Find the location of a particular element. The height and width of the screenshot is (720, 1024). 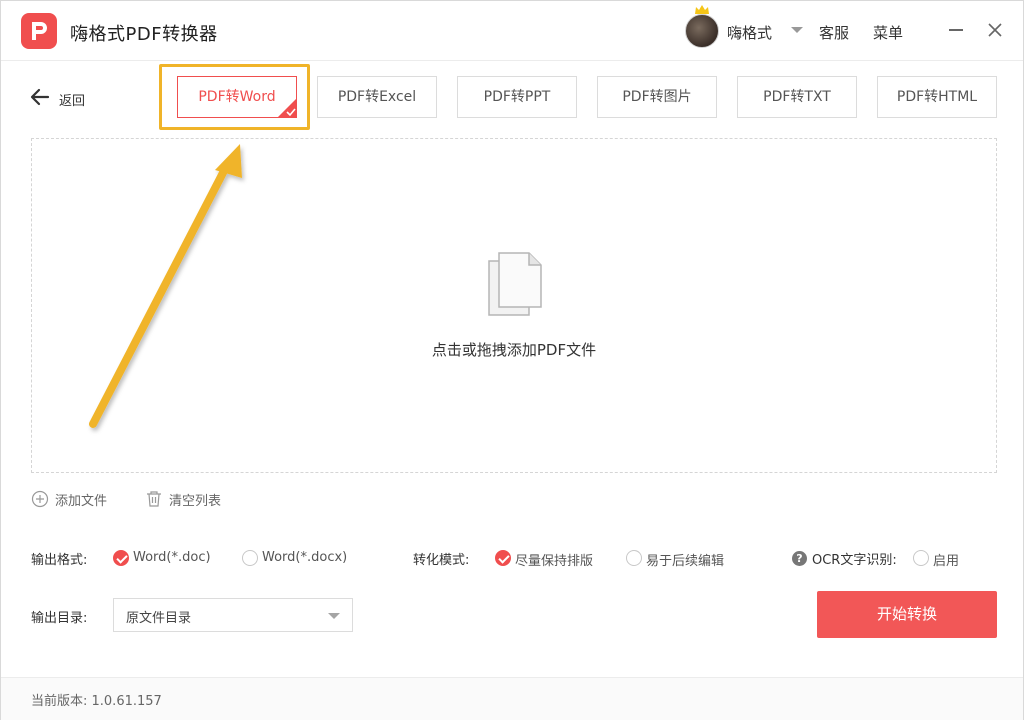

arrow-left-icon is located at coordinates (40, 97).